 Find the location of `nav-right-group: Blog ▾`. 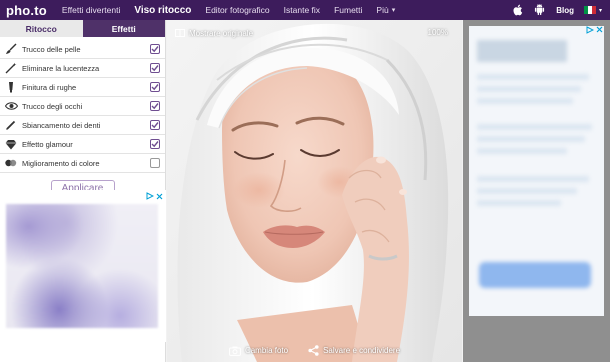

nav-right-group: Blog ▾ is located at coordinates (558, 10).